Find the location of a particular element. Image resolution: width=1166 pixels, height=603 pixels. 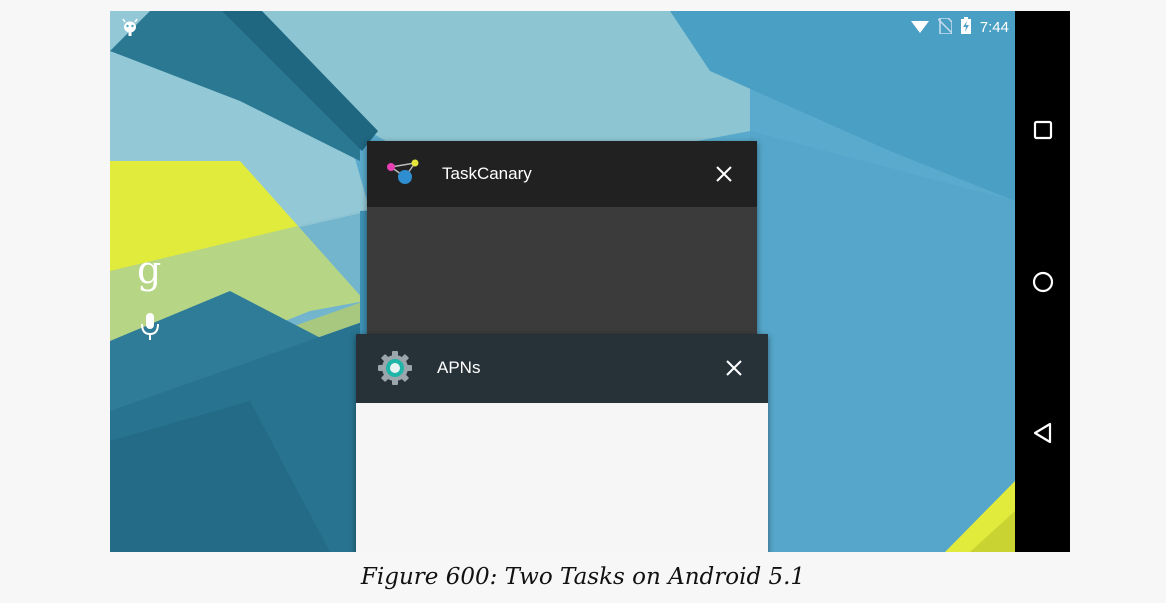

status-icons: 7:44 is located at coordinates (959, 27).